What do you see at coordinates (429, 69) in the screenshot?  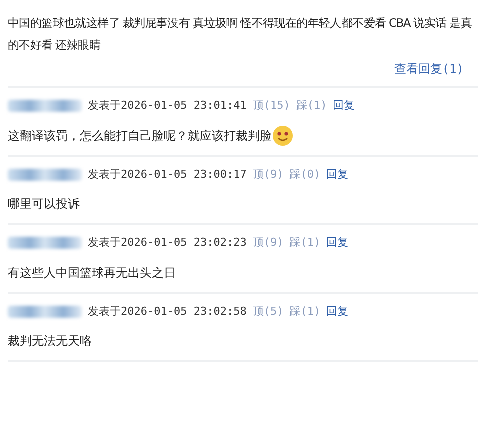 I see `view-replies-link: 查看回复(1)` at bounding box center [429, 69].